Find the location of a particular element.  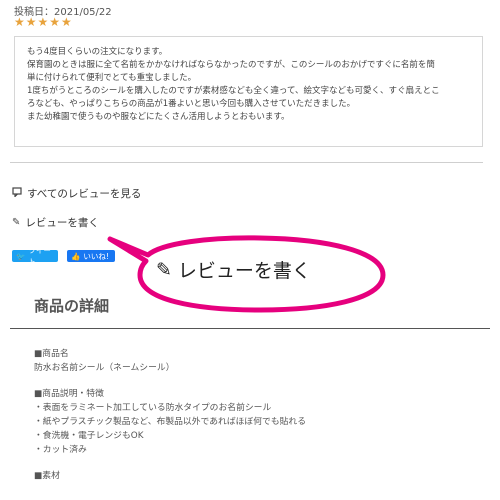

write-review-label: レビューを書く is located at coordinates (62, 223).